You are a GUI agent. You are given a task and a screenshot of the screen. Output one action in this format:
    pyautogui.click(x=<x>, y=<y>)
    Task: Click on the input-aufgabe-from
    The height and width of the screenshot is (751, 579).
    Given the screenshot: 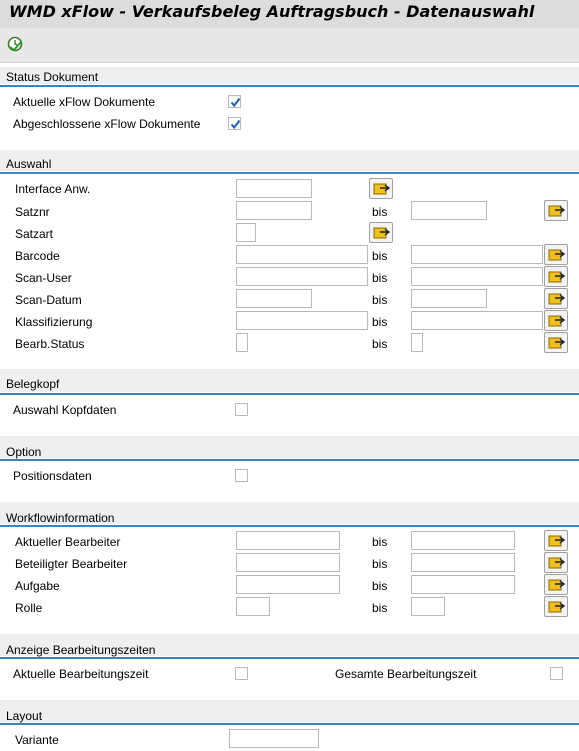 What is the action you would take?
    pyautogui.click(x=288, y=584)
    